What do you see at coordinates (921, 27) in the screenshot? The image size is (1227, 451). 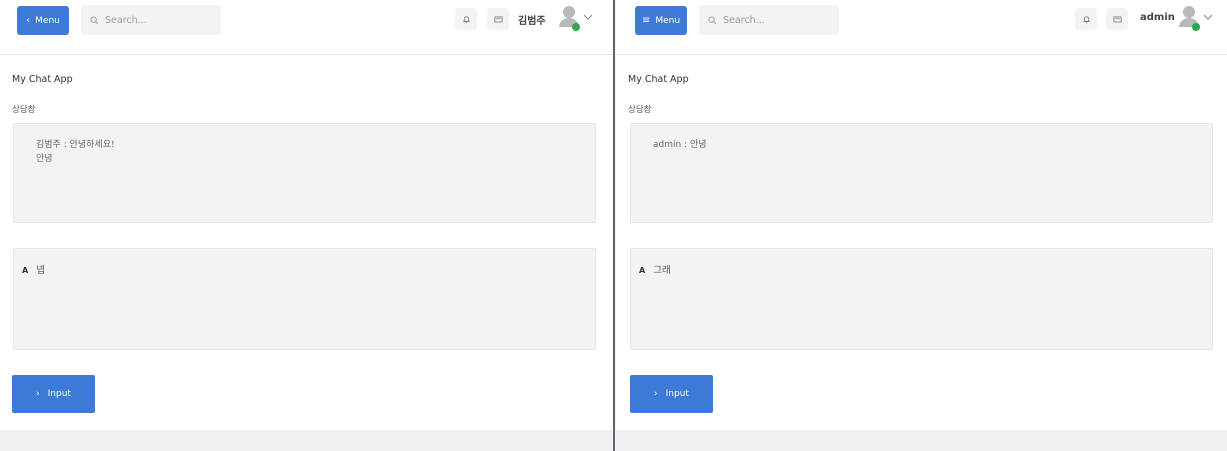 I see `top-bar: ≡ Menu Search... admin` at bounding box center [921, 27].